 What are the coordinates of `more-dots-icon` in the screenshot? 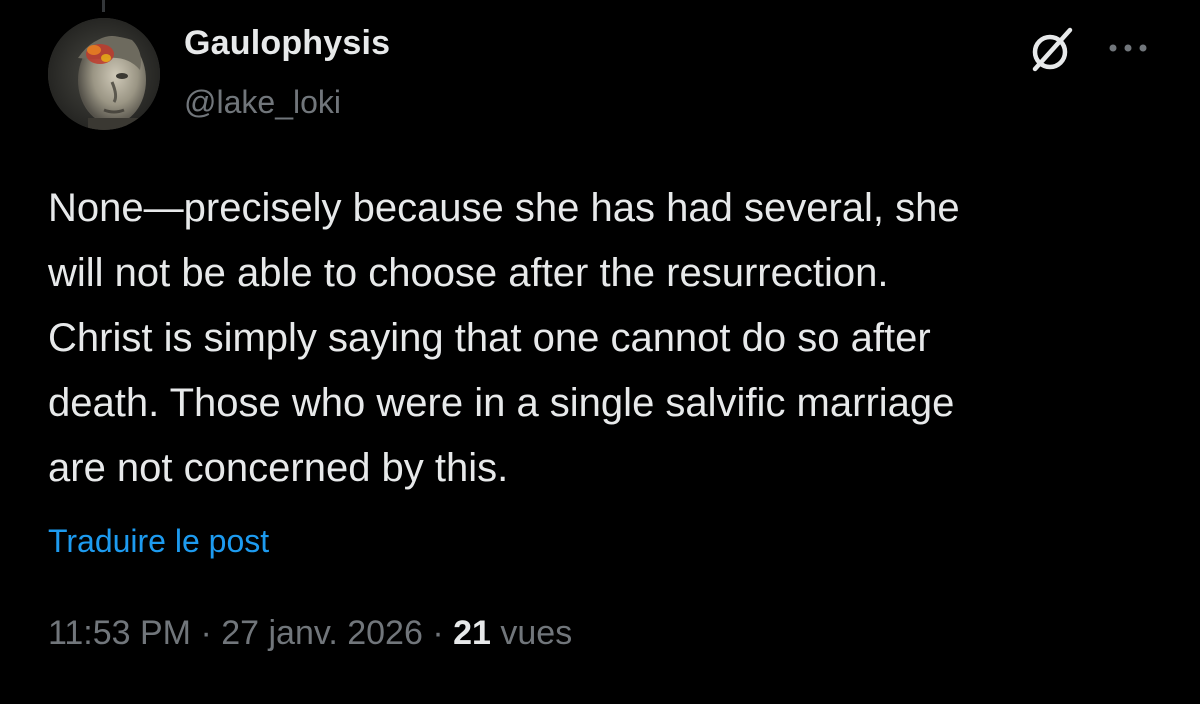 It's located at (1128, 48).